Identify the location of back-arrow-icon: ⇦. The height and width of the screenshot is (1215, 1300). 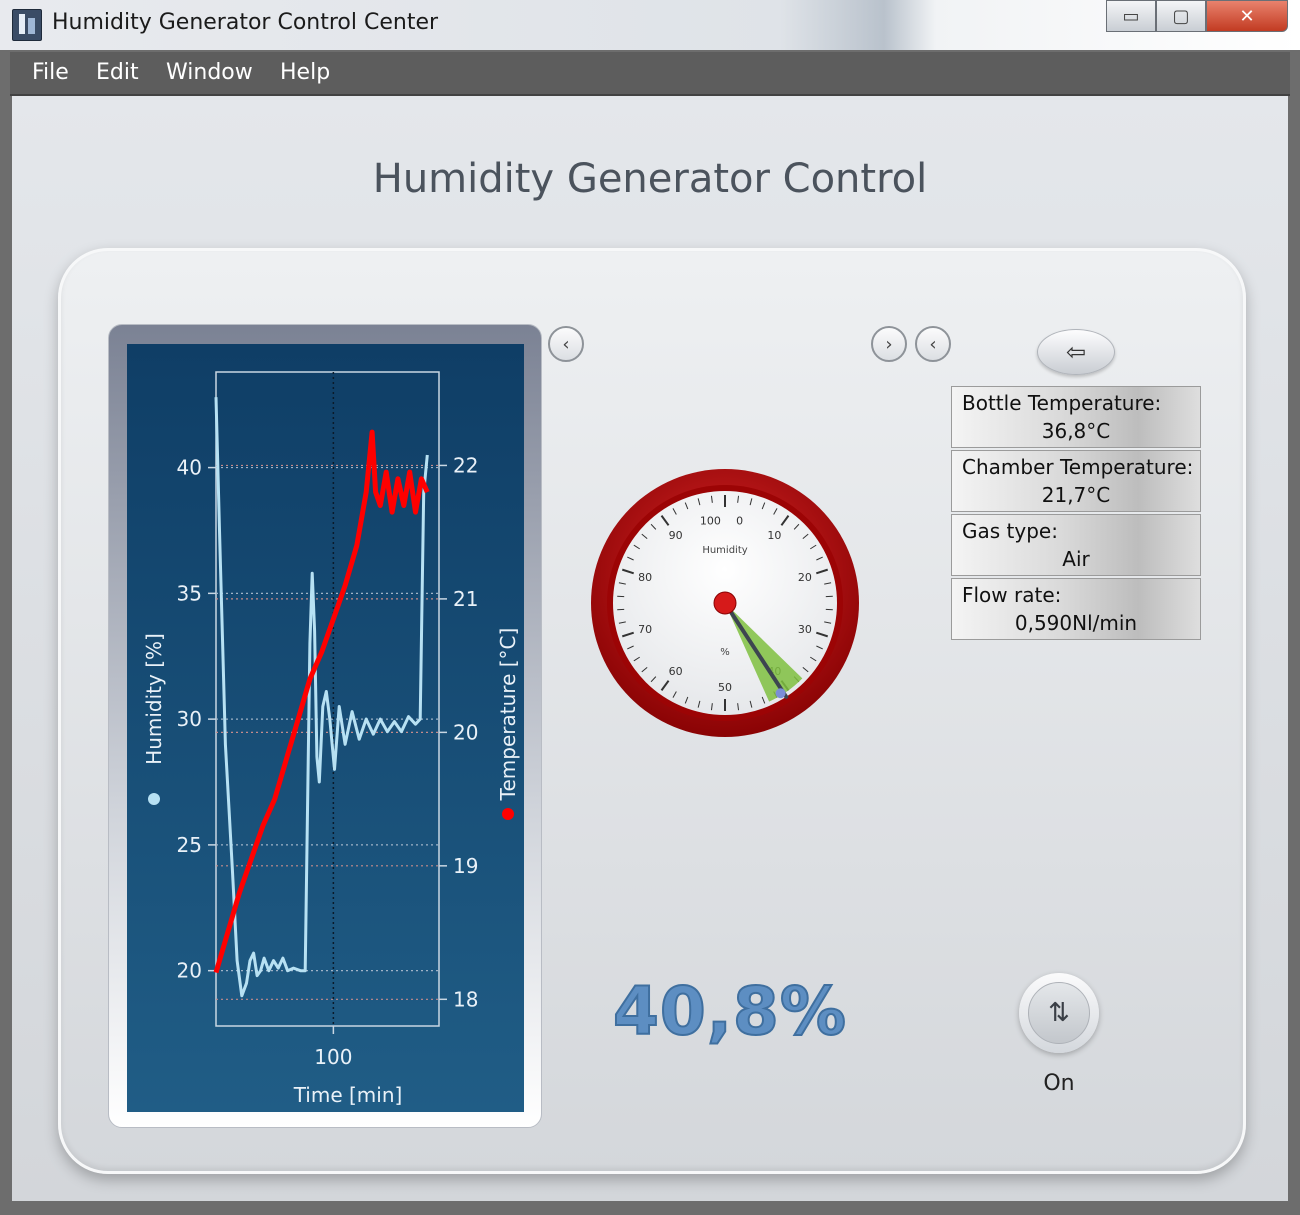
(1076, 352).